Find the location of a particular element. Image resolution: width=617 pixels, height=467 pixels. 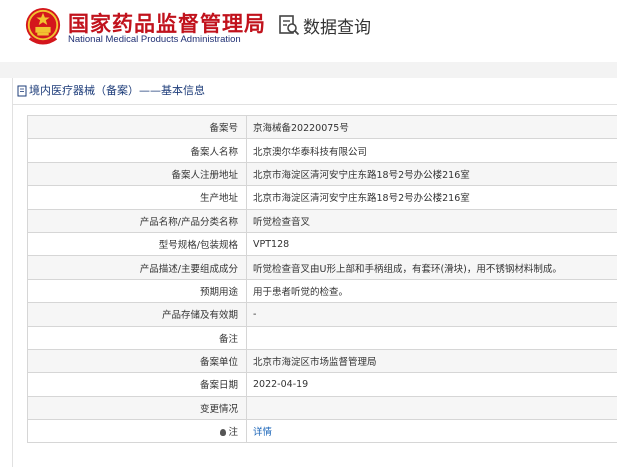

table-row: 产品名称/产品分类名称 听觉检查音叉 is located at coordinates (322, 220).